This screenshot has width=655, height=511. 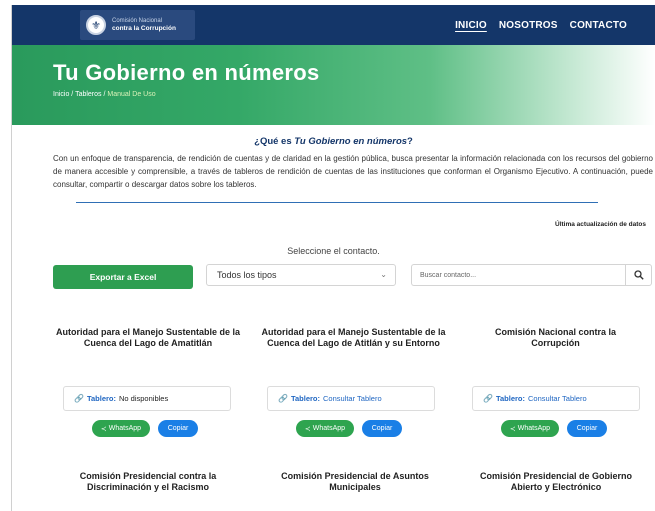 I want to click on site-logo: ⚜ Comisión Nacional contra la Corrupción, so click(x=137, y=25).